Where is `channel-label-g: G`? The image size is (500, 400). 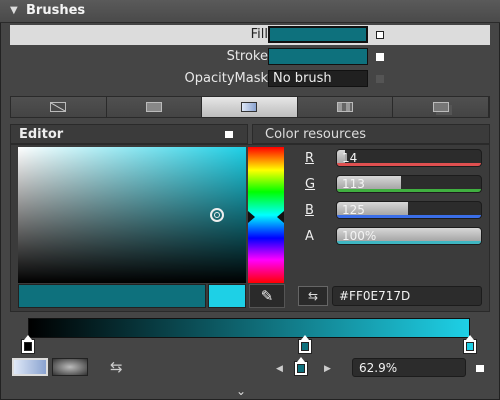 channel-label-g: G is located at coordinates (310, 184).